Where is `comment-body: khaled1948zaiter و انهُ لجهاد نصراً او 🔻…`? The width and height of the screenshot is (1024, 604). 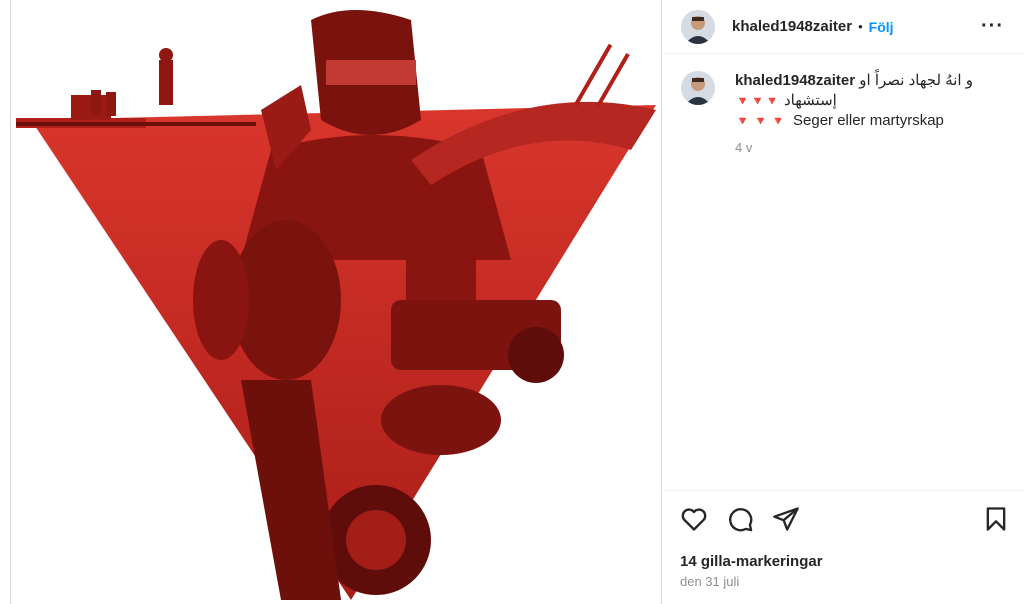
comment-body: khaled1948zaiter و انهُ لجهاد نصراً او 🔻… is located at coordinates (870, 114).